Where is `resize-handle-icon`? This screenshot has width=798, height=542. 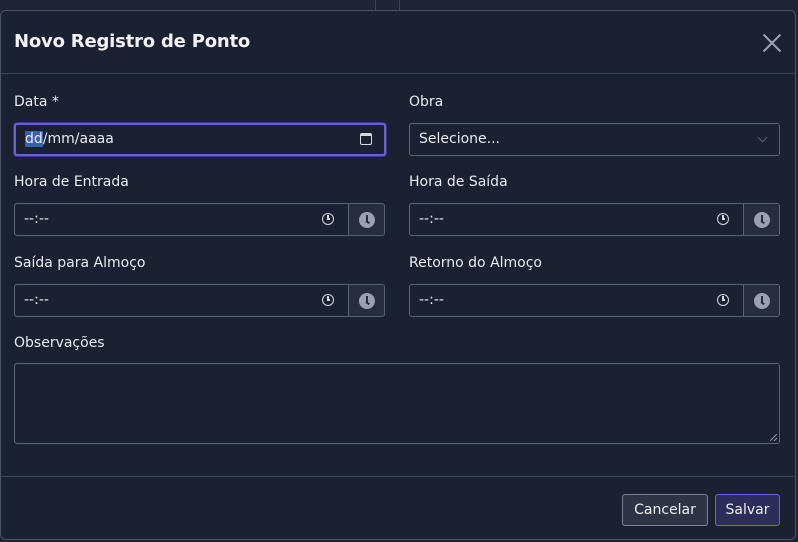
resize-handle-icon is located at coordinates (773, 437).